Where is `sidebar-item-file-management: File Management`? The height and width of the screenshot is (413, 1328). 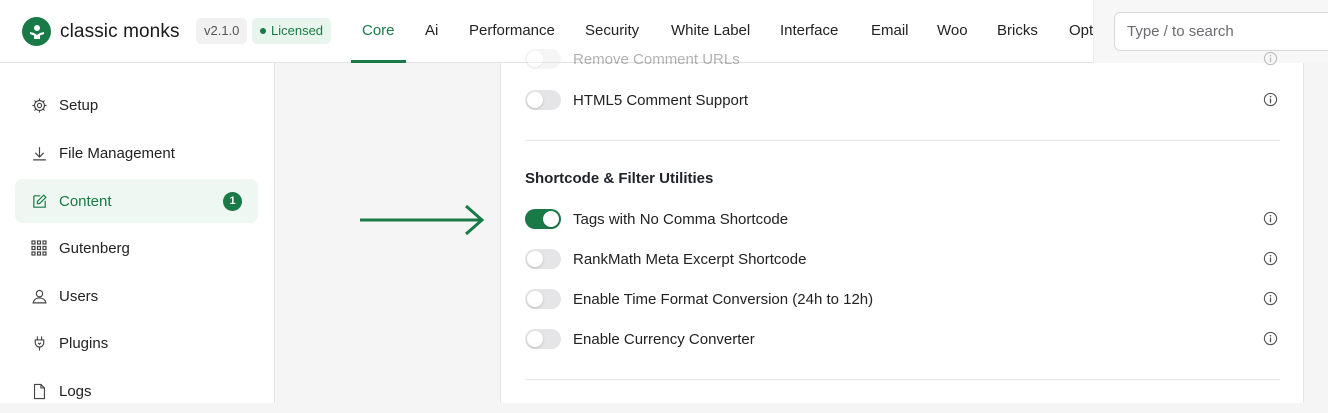 sidebar-item-file-management: File Management is located at coordinates (136, 153).